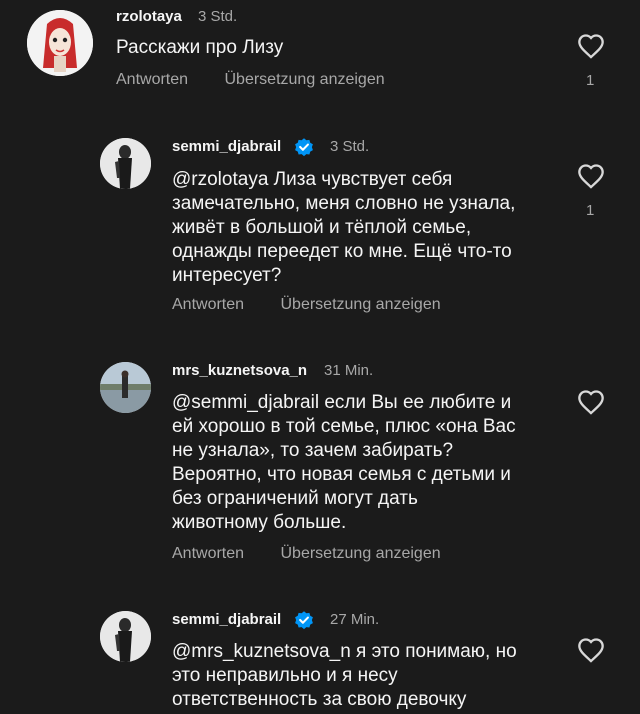  What do you see at coordinates (319, 699) in the screenshot?
I see `text-line: ответственность за свою девочку` at bounding box center [319, 699].